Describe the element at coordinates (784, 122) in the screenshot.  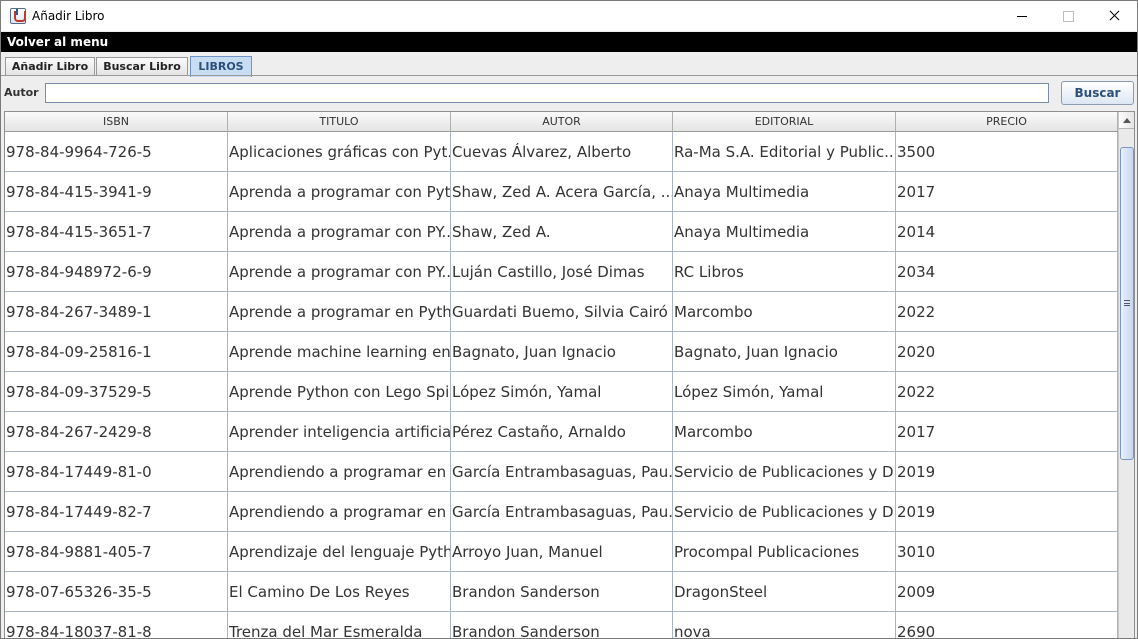
I see `column-header-editorial: EDITORIAL` at that location.